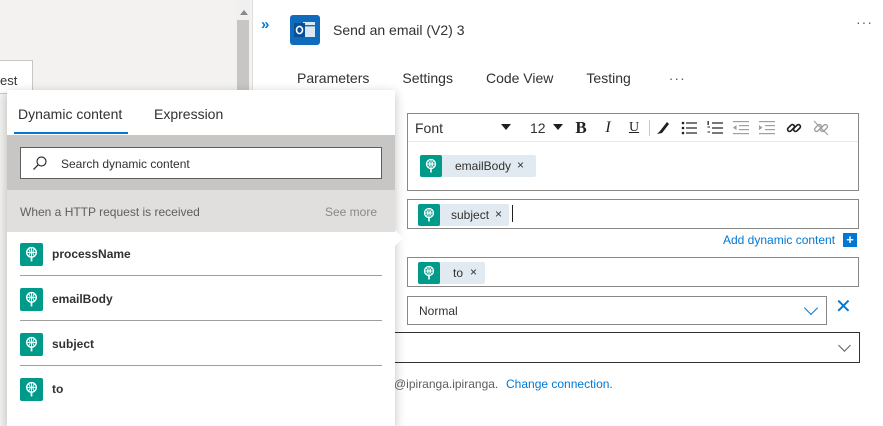  Describe the element at coordinates (465, 128) in the screenshot. I see `font-family-select: Font` at that location.